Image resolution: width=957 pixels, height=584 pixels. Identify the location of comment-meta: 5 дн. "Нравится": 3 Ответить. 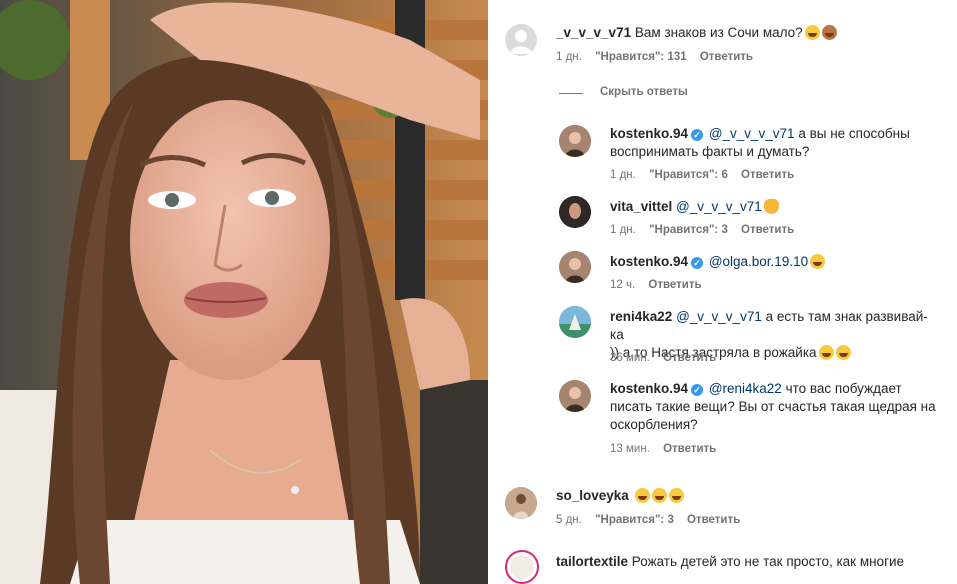
(653, 520).